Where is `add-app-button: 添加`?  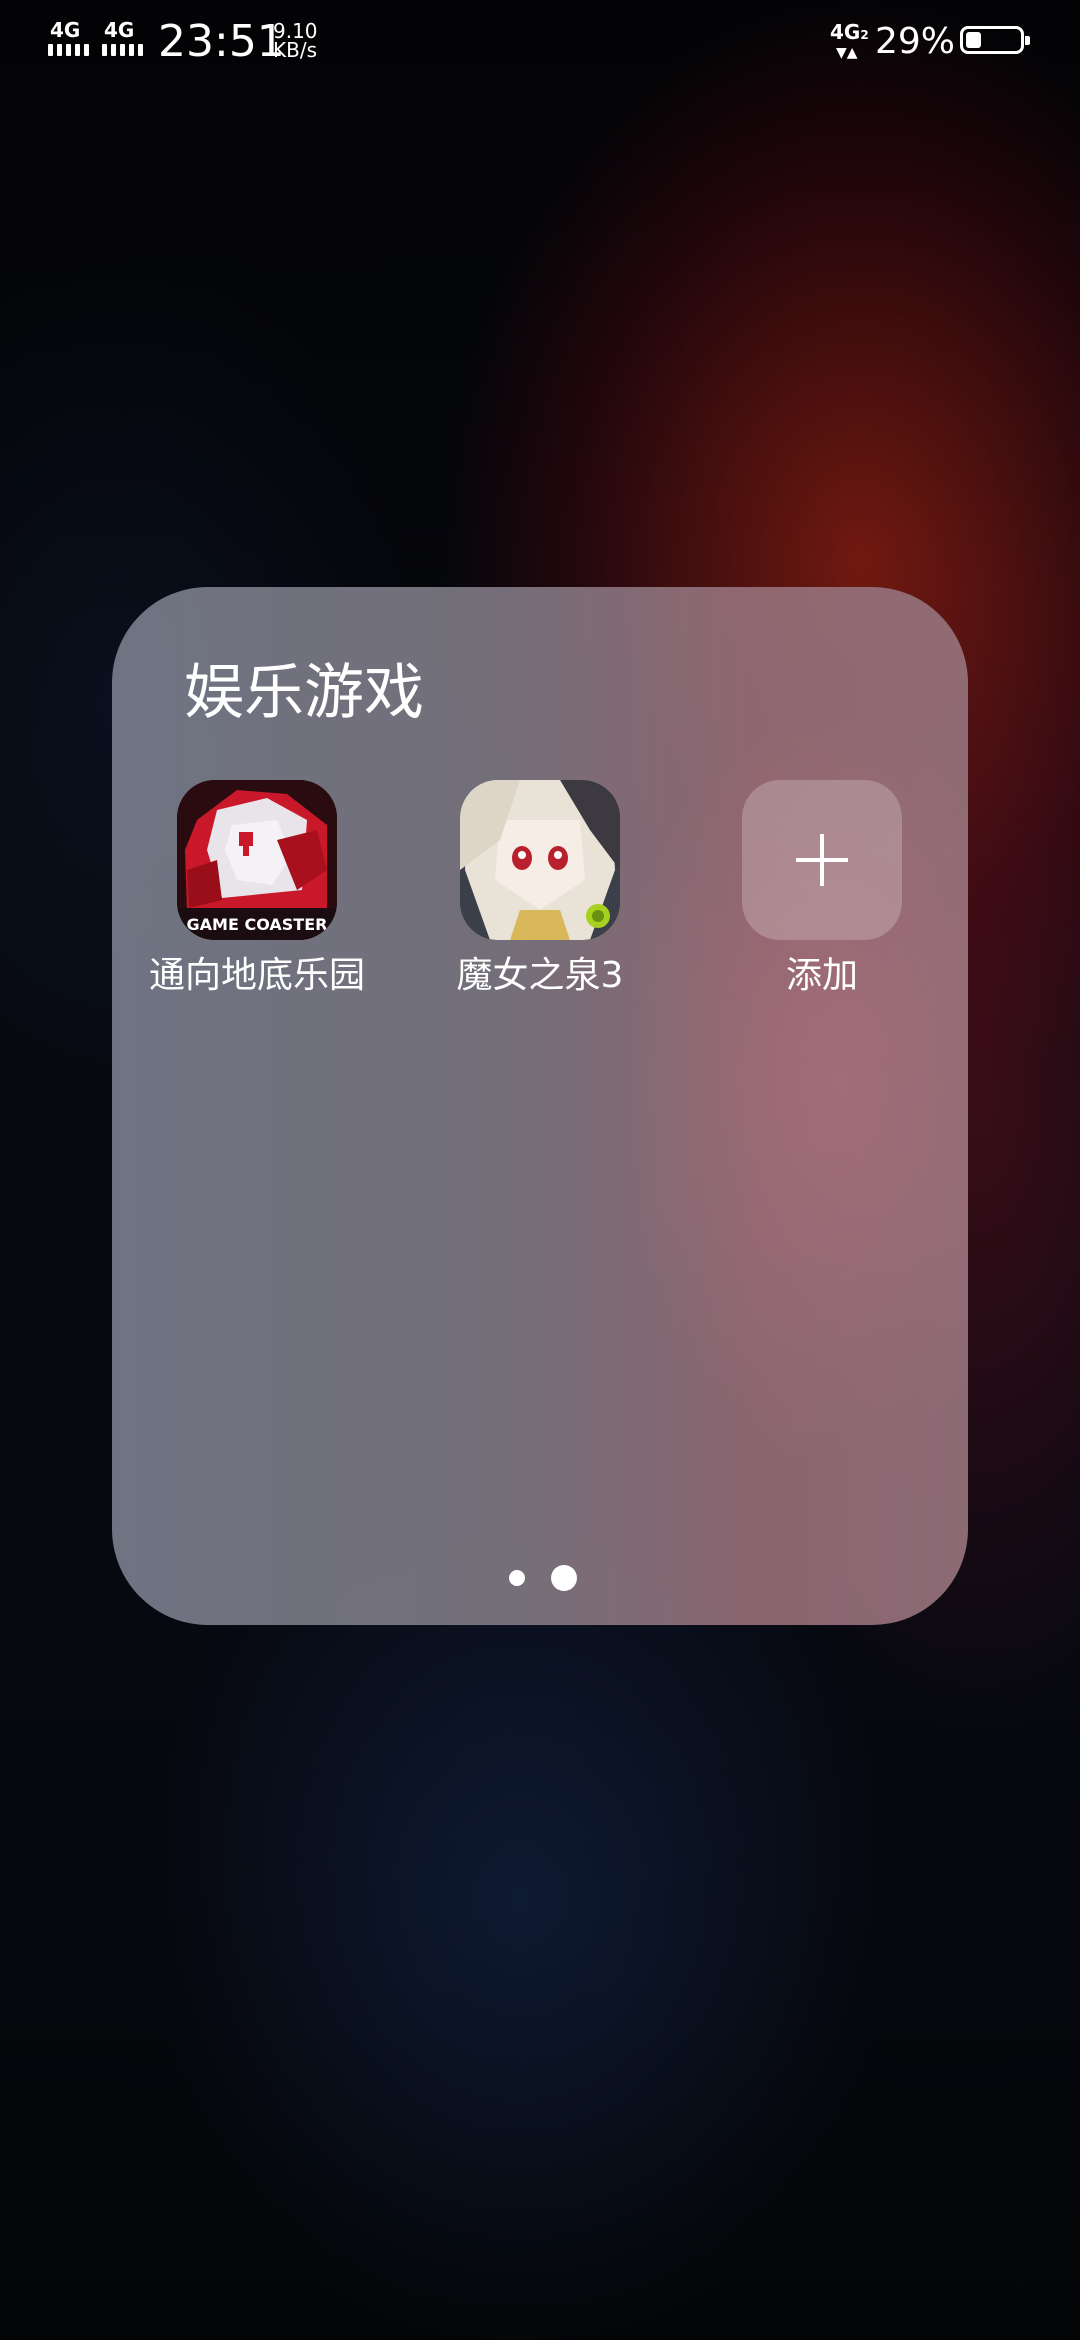
add-app-button: 添加 is located at coordinates (822, 895).